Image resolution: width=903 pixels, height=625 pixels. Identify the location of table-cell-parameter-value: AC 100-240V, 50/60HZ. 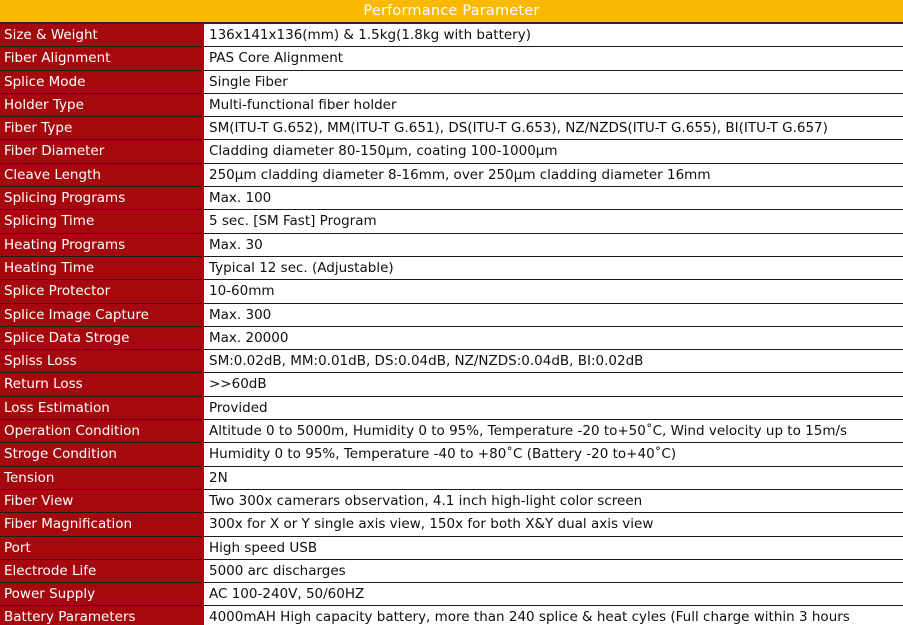
(552, 594).